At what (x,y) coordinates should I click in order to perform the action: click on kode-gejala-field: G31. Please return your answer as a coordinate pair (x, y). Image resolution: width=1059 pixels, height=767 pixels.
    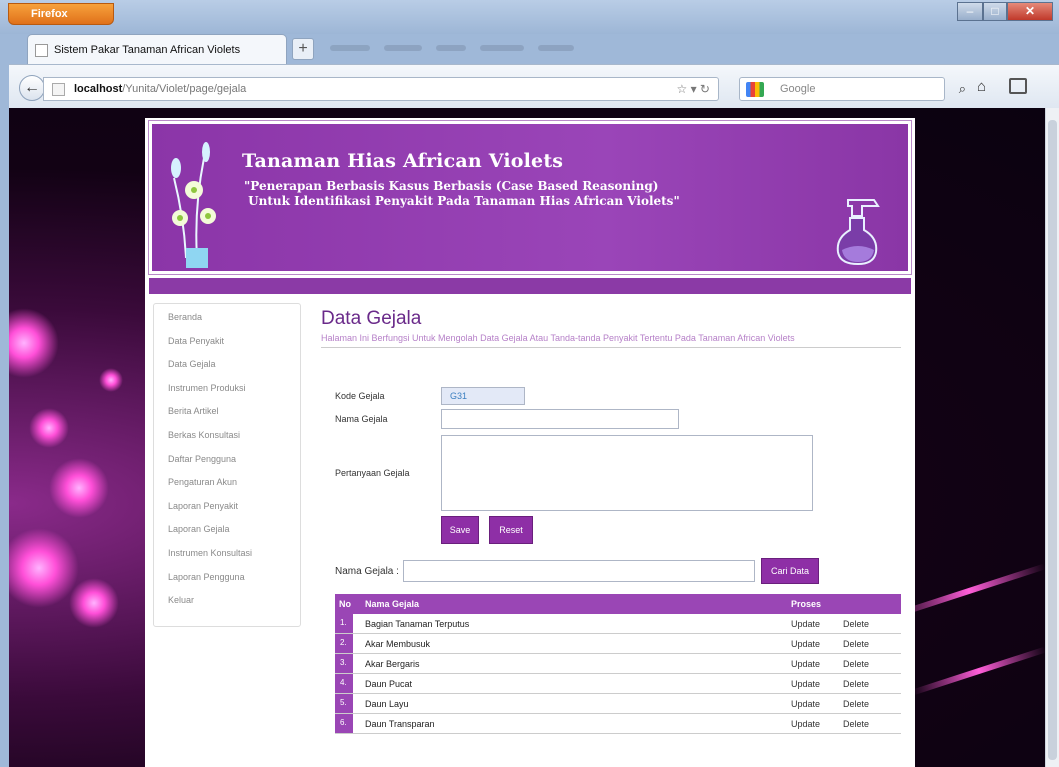
    Looking at the image, I should click on (483, 396).